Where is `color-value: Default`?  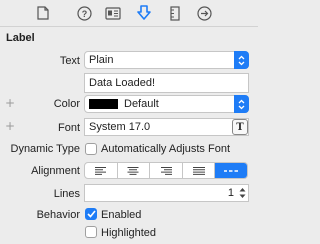 color-value: Default is located at coordinates (141, 104).